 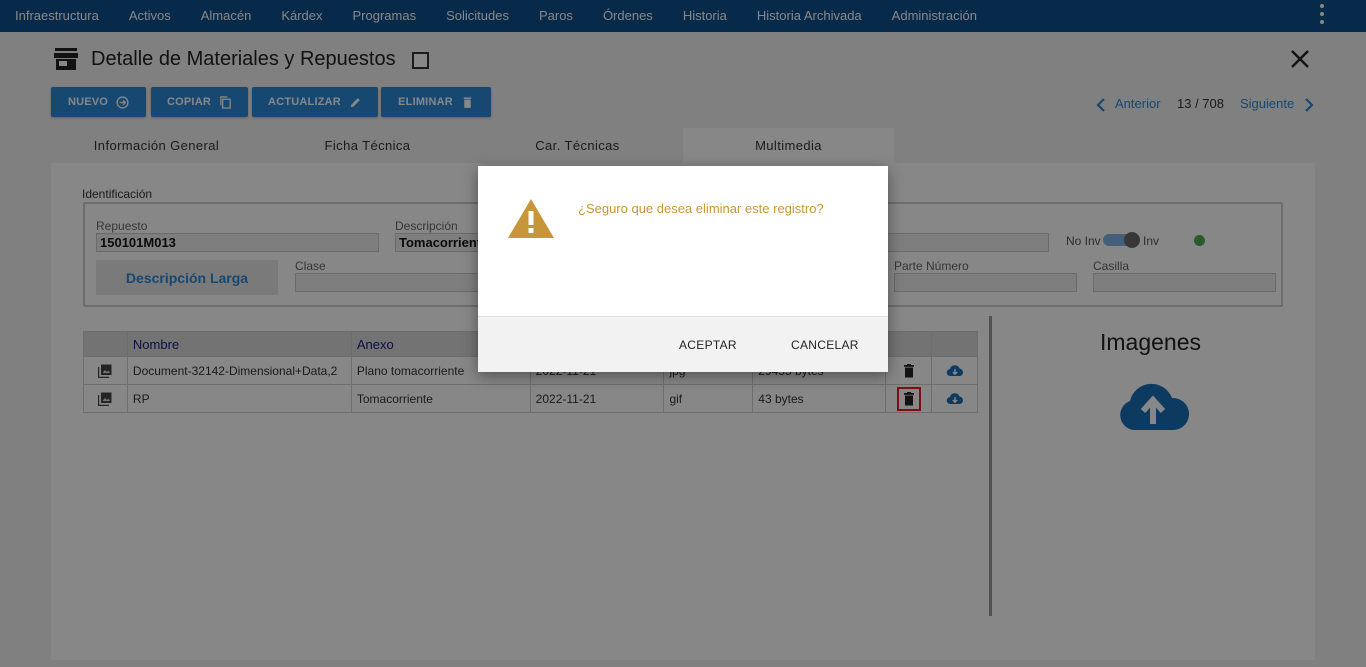 I want to click on aceptar-button: ACEPTAR, so click(x=708, y=345).